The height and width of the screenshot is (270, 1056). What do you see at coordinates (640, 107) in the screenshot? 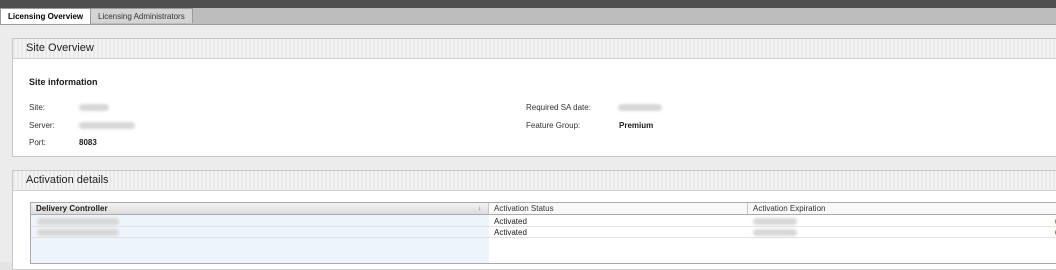
I see `required-sa-date-value-redacted` at bounding box center [640, 107].